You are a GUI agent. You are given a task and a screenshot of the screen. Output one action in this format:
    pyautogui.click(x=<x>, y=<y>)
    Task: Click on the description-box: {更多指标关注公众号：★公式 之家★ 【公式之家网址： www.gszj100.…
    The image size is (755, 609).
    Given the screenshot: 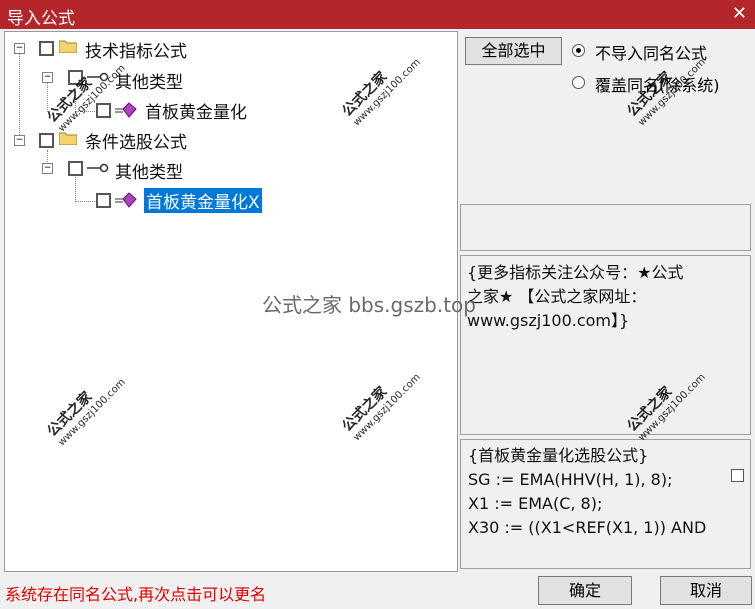 What is the action you would take?
    pyautogui.click(x=605, y=345)
    